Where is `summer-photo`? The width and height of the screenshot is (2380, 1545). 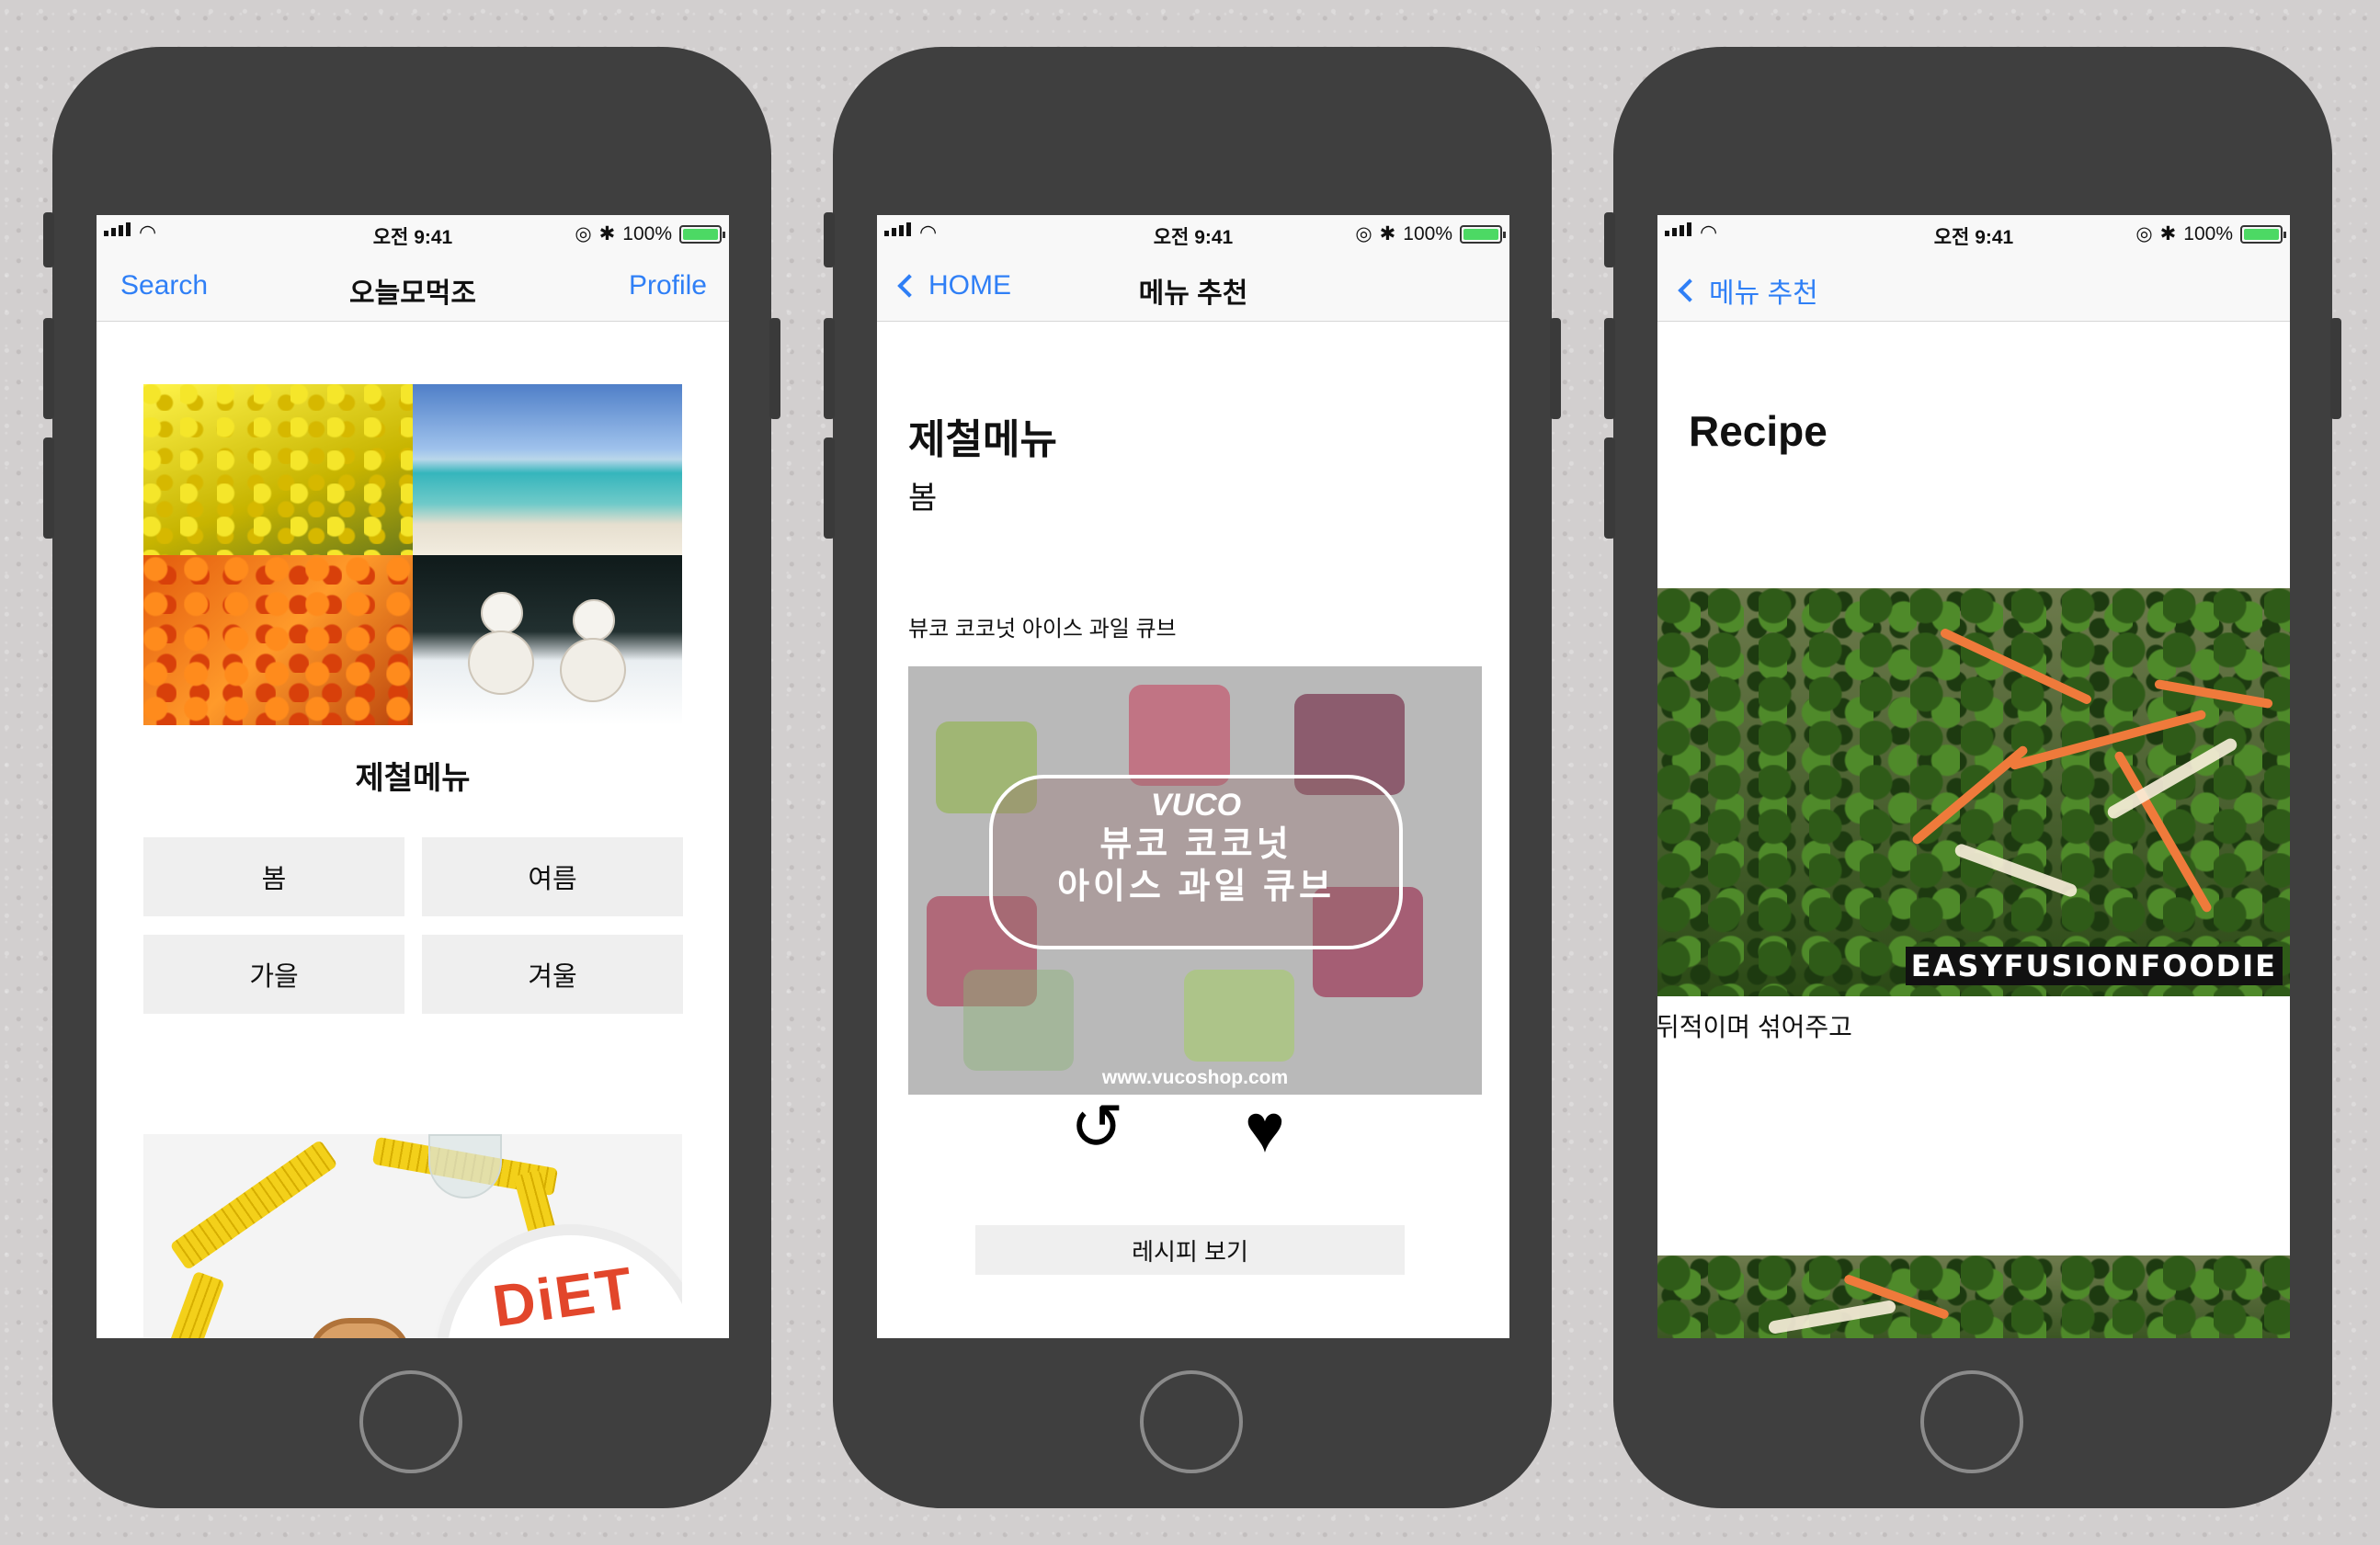 summer-photo is located at coordinates (547, 470).